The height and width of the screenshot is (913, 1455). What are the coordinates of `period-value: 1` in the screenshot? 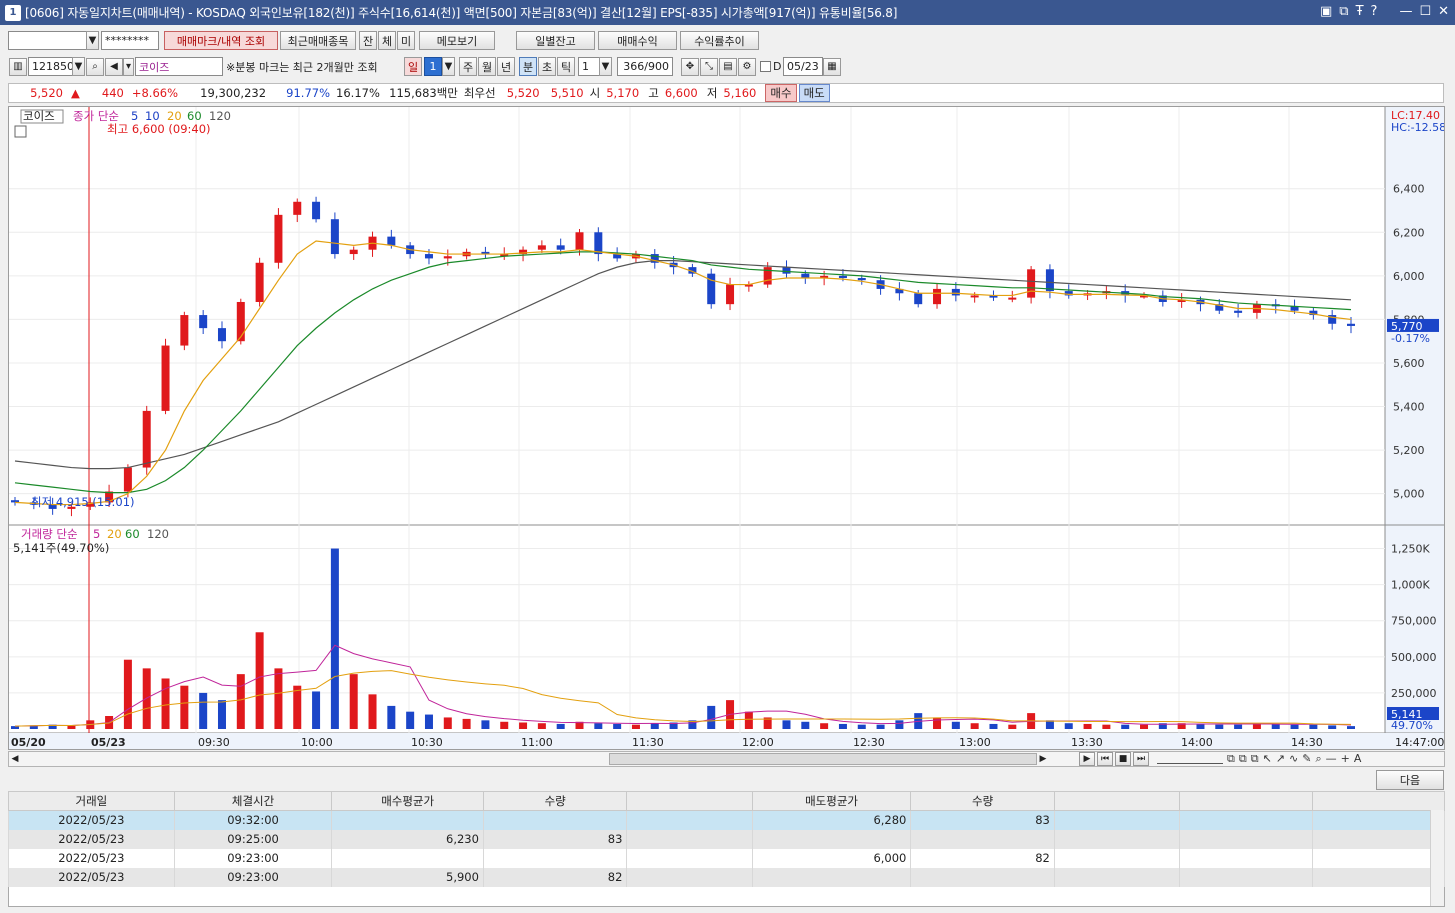 It's located at (433, 66).